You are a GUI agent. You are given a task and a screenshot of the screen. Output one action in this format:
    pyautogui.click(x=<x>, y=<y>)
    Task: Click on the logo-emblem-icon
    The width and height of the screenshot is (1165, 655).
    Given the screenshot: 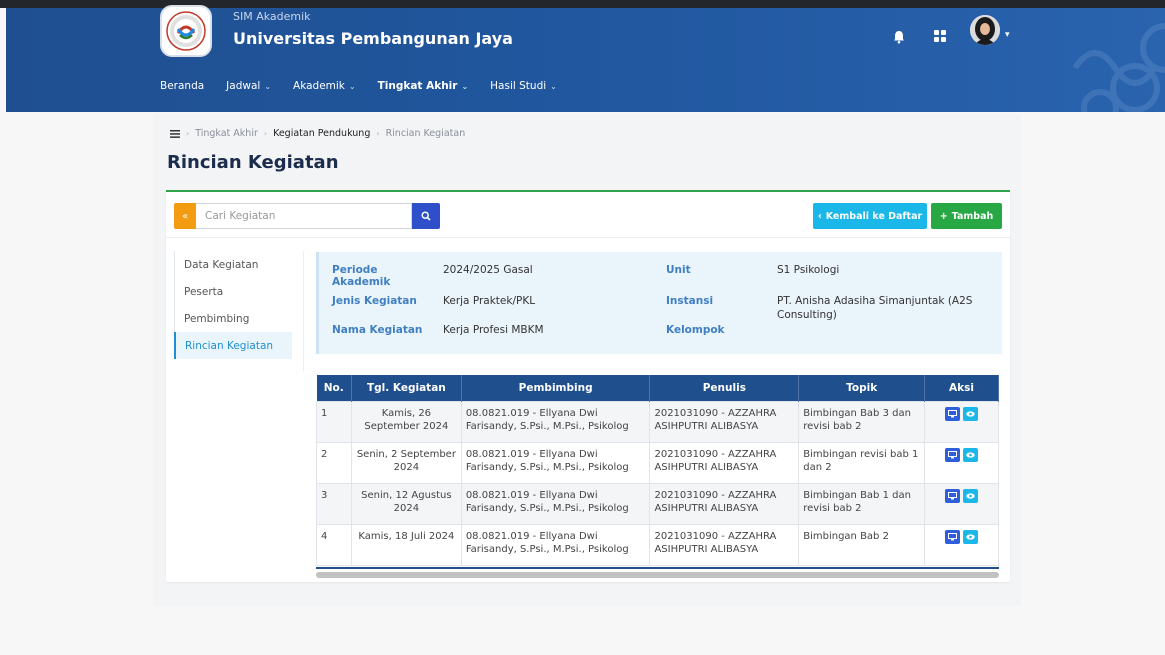 What is the action you would take?
    pyautogui.click(x=186, y=31)
    